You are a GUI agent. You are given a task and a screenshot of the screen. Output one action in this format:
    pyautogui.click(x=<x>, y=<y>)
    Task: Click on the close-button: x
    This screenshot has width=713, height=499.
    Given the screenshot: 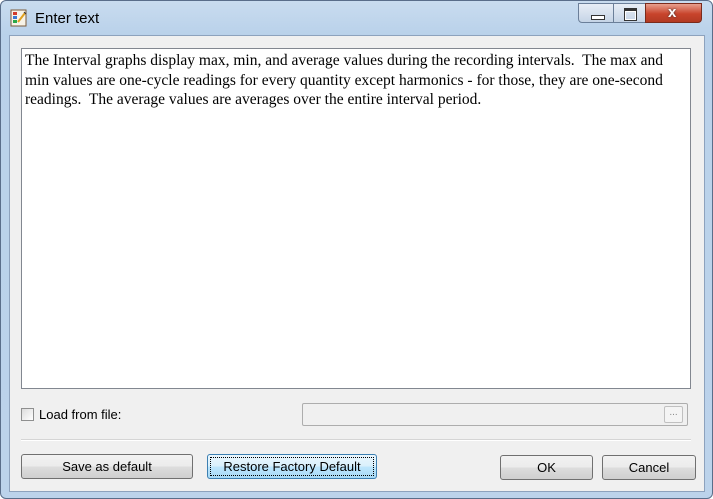 What is the action you would take?
    pyautogui.click(x=673, y=13)
    